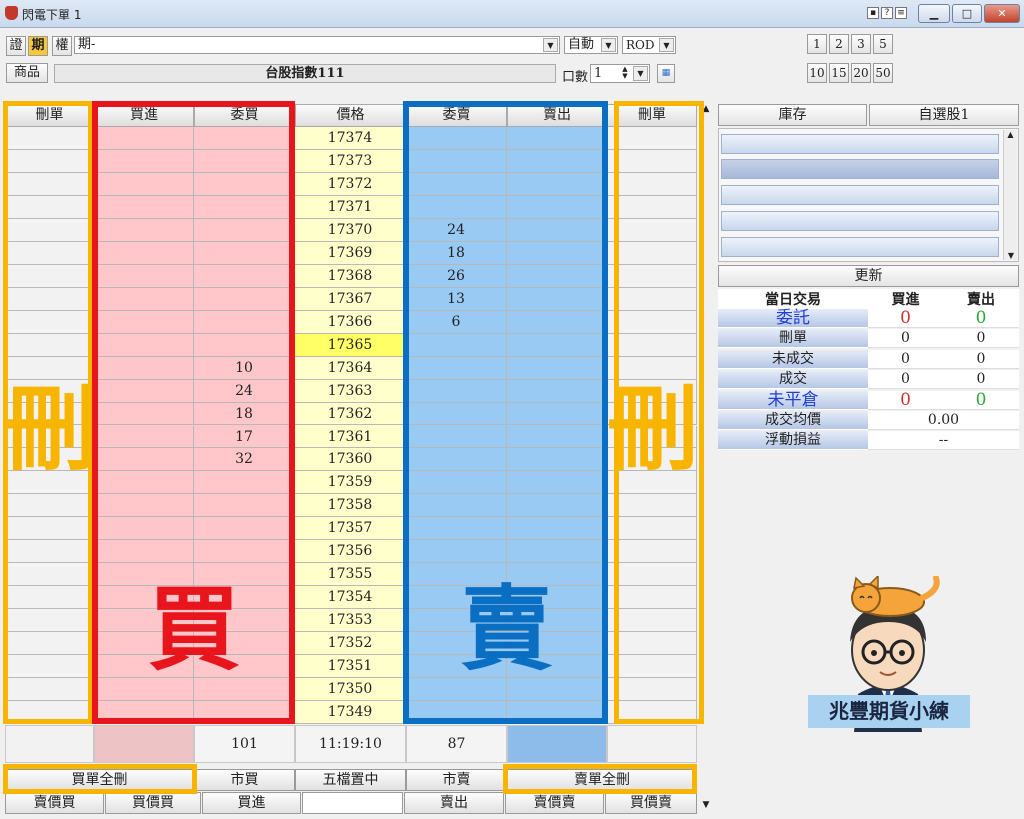 Image resolution: width=1024 pixels, height=819 pixels. Describe the element at coordinates (352, 803) in the screenshot. I see `price-input` at that location.